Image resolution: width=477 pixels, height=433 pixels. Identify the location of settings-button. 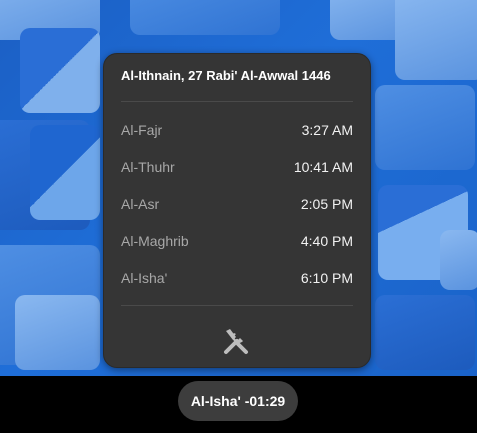
(237, 341).